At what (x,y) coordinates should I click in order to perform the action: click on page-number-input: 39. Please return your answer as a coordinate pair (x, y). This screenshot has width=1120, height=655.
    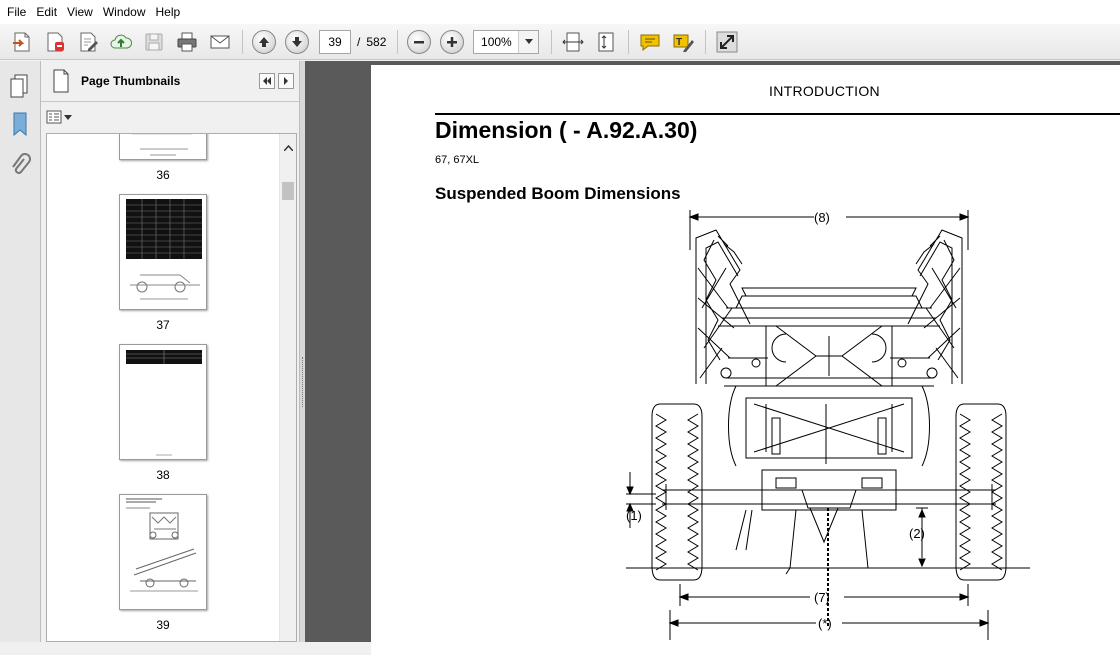
    Looking at the image, I should click on (335, 41).